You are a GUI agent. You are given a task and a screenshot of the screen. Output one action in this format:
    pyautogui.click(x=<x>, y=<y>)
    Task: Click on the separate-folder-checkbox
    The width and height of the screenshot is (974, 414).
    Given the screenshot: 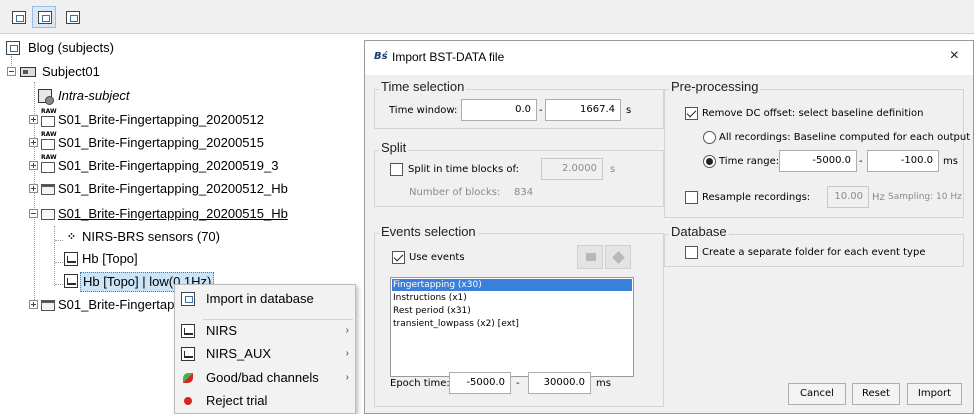 What is the action you would take?
    pyautogui.click(x=691, y=252)
    